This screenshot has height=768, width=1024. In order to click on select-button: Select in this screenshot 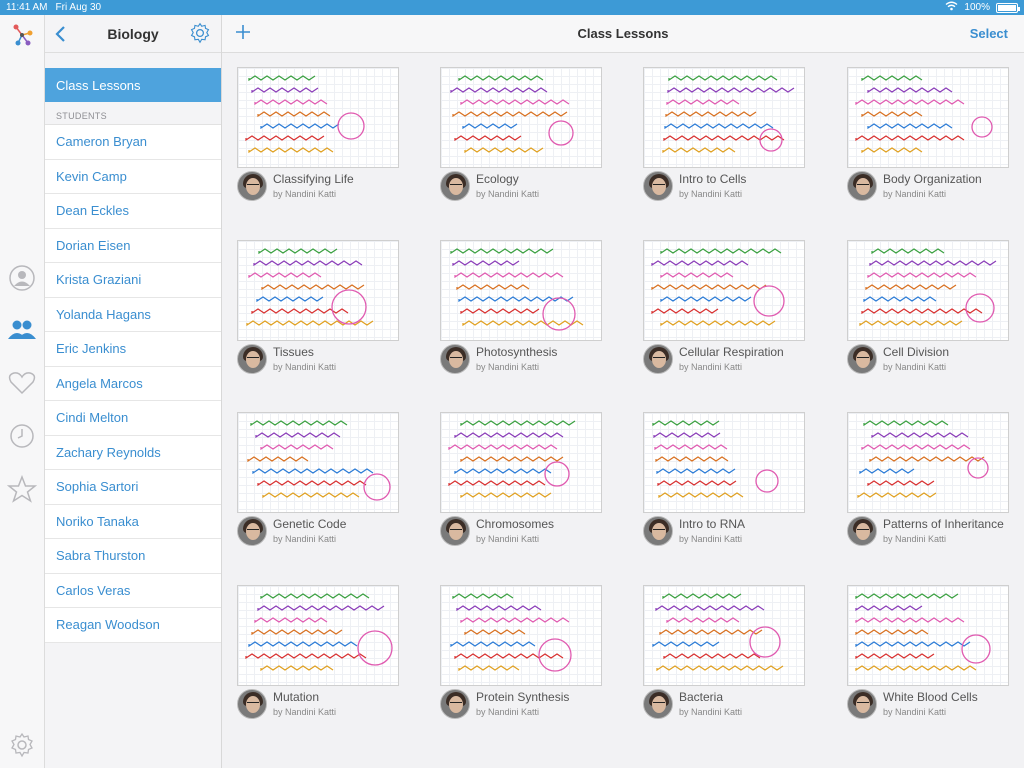, I will do `click(989, 33)`.